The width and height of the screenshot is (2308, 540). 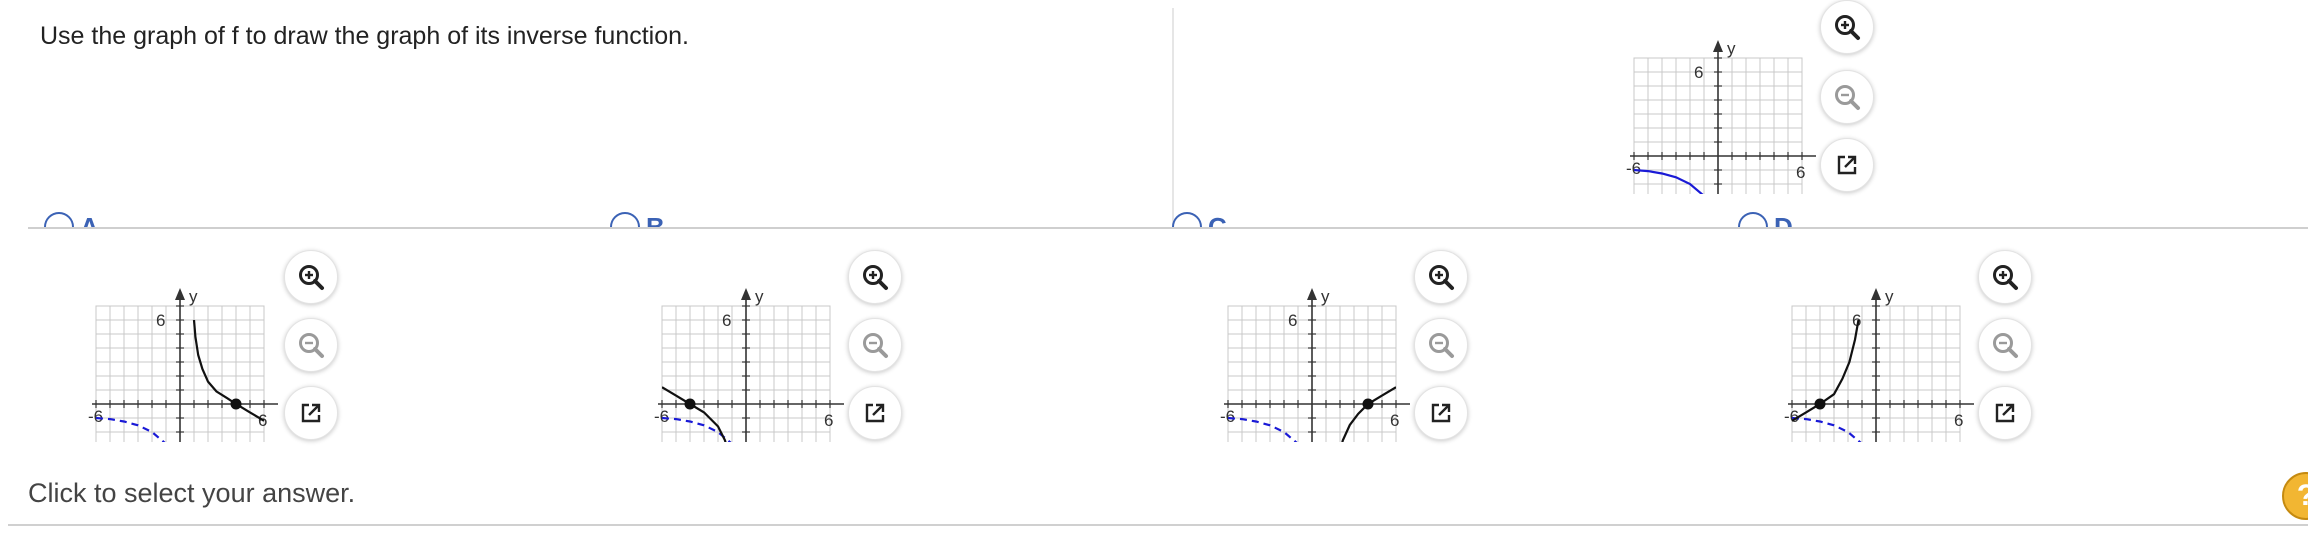 What do you see at coordinates (1173, 118) in the screenshot?
I see `vertical-divider` at bounding box center [1173, 118].